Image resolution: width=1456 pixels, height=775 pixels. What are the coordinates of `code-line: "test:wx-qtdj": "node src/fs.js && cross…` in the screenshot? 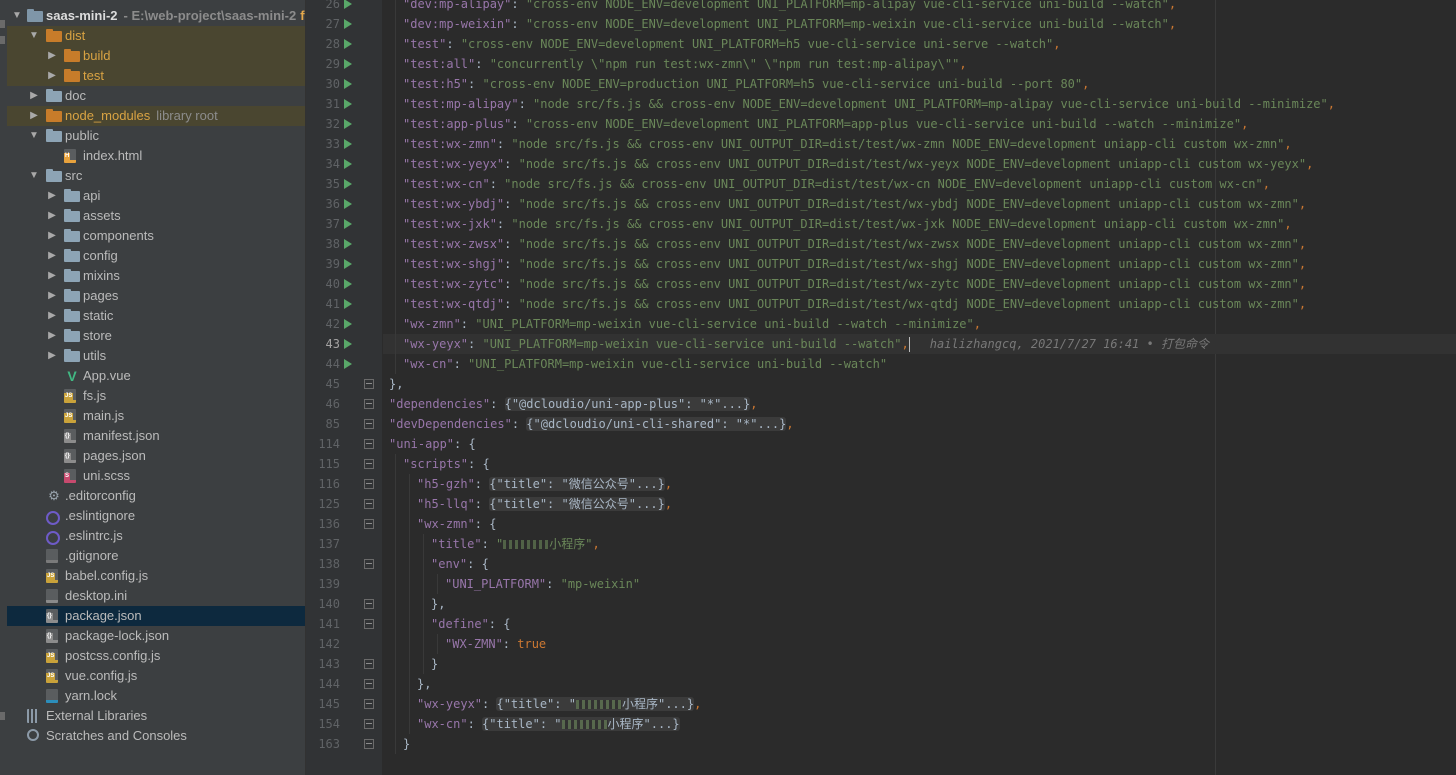 It's located at (847, 304).